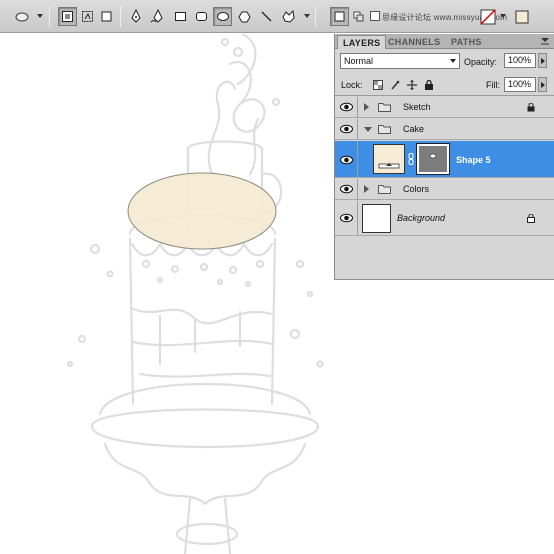 Image resolution: width=554 pixels, height=554 pixels. What do you see at coordinates (359, 61) in the screenshot?
I see `blend-mode-value: Normal` at bounding box center [359, 61].